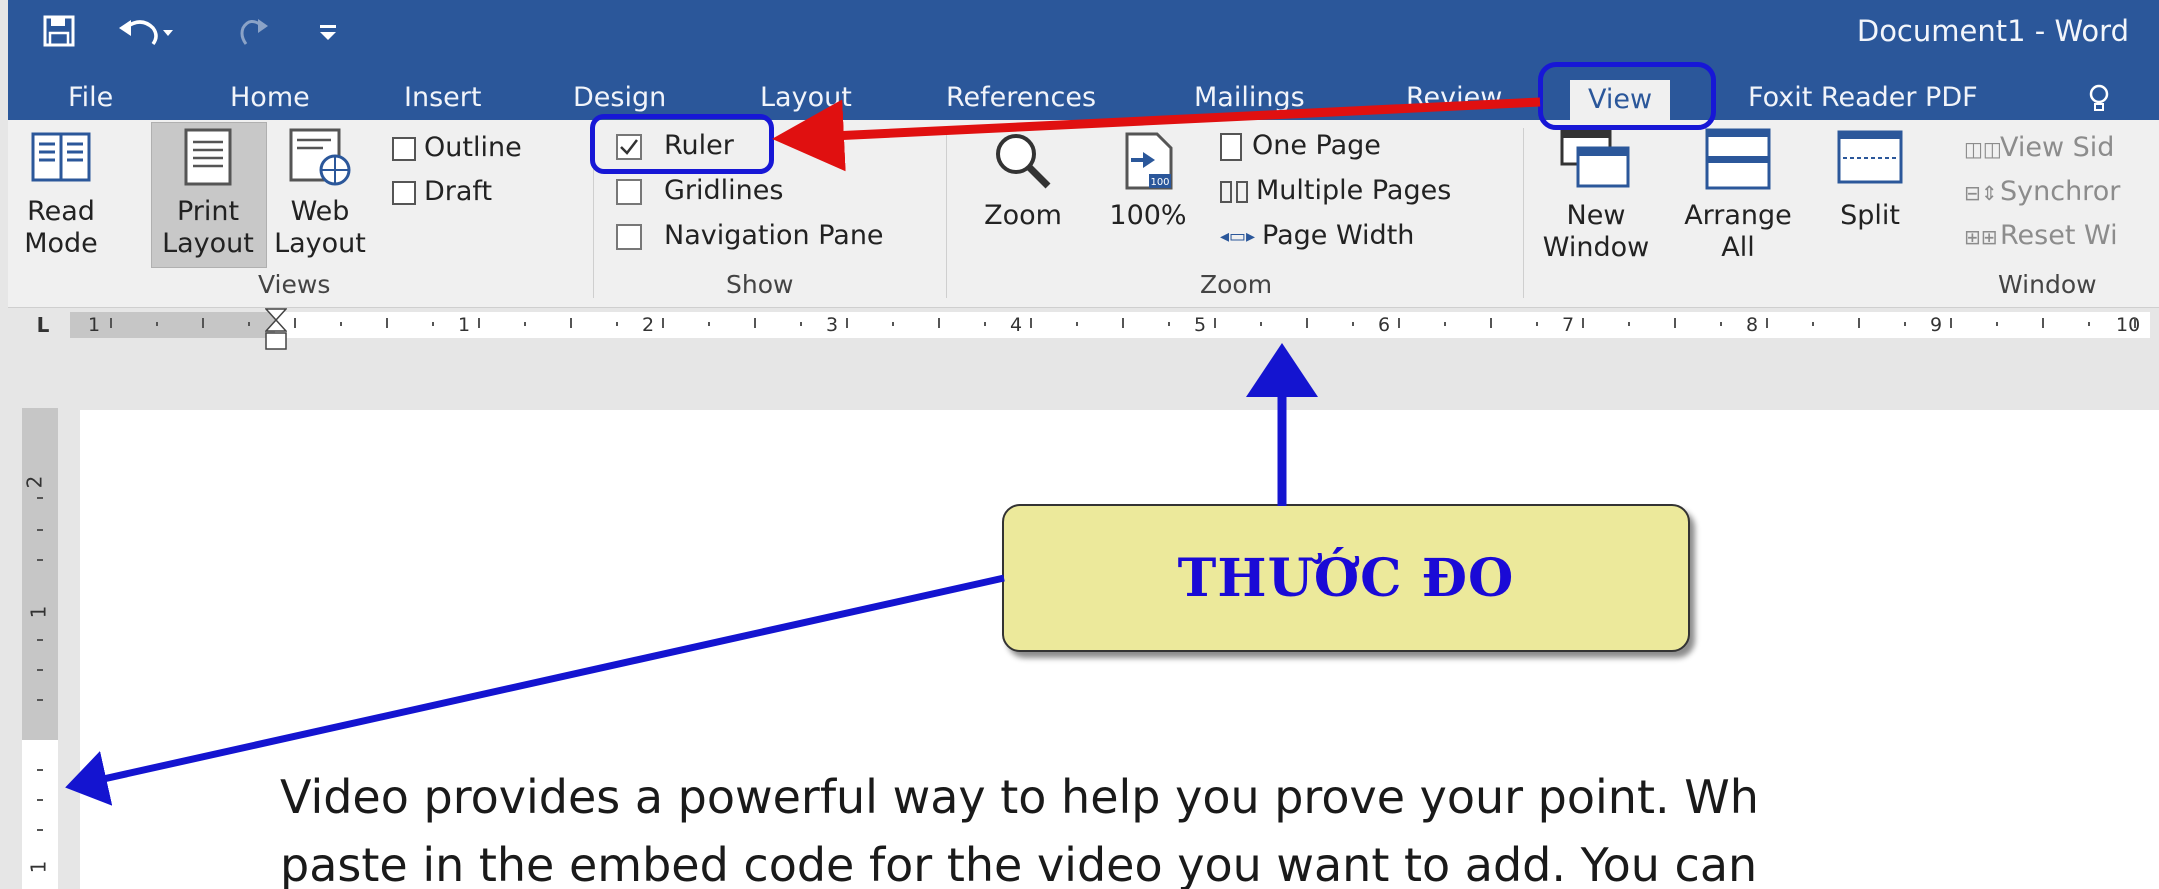  I want to click on one-page-label: One Page, so click(1316, 145).